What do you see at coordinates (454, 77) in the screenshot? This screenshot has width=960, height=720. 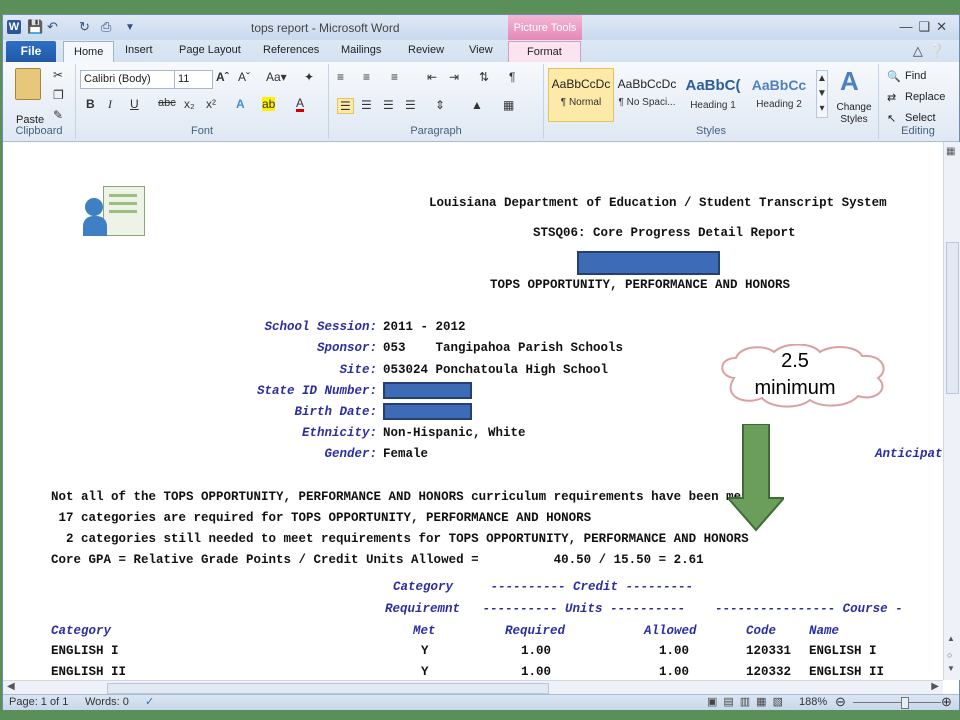 I see `increase-indent-icon: ⇥` at bounding box center [454, 77].